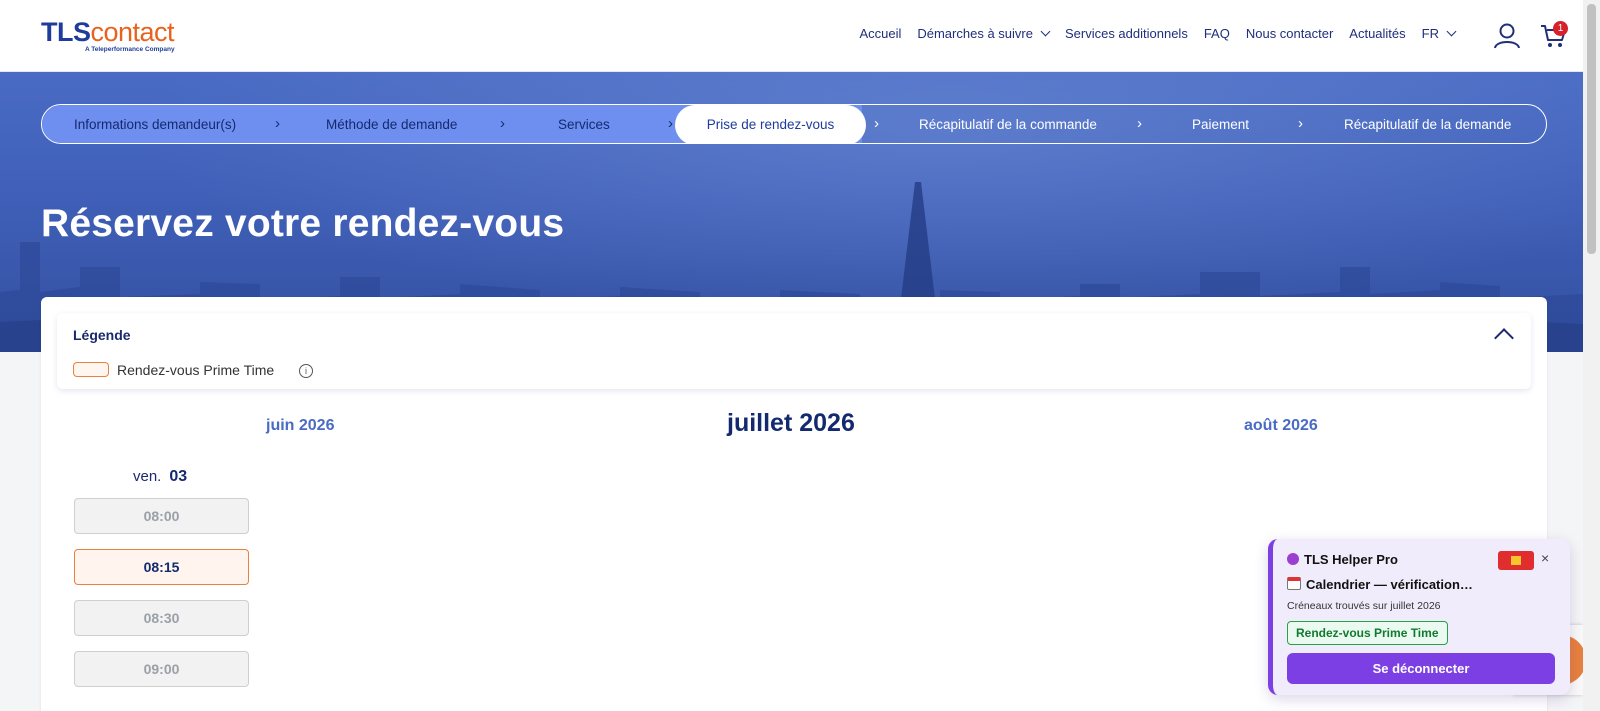  Describe the element at coordinates (1364, 606) in the screenshot. I see `widget-note: Créneaux trouvés sur juillet 2026` at that location.